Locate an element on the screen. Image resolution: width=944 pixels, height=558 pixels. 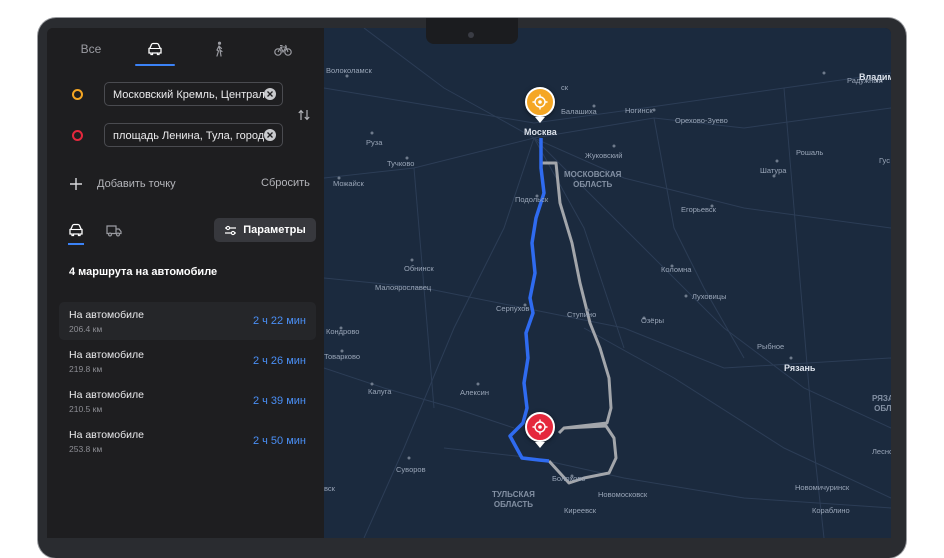
route-time: 2 ч 26 мин is located at coordinates (279, 361).